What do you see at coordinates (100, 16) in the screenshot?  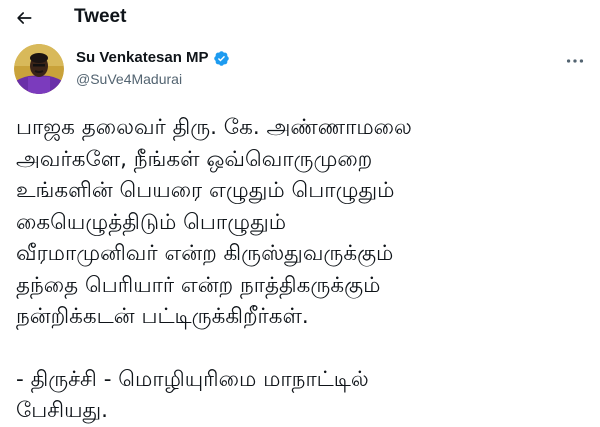 I see `page-title: Tweet` at bounding box center [100, 16].